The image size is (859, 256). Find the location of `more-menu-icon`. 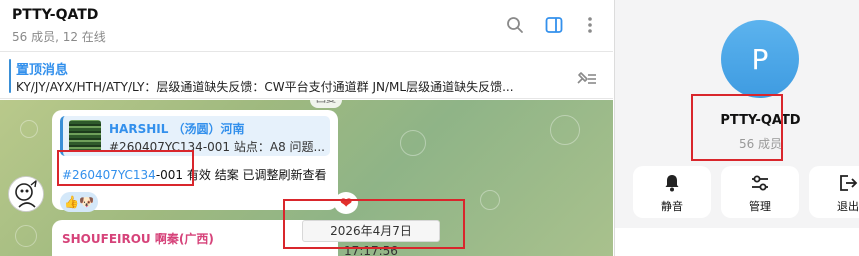

more-menu-icon is located at coordinates (590, 25).